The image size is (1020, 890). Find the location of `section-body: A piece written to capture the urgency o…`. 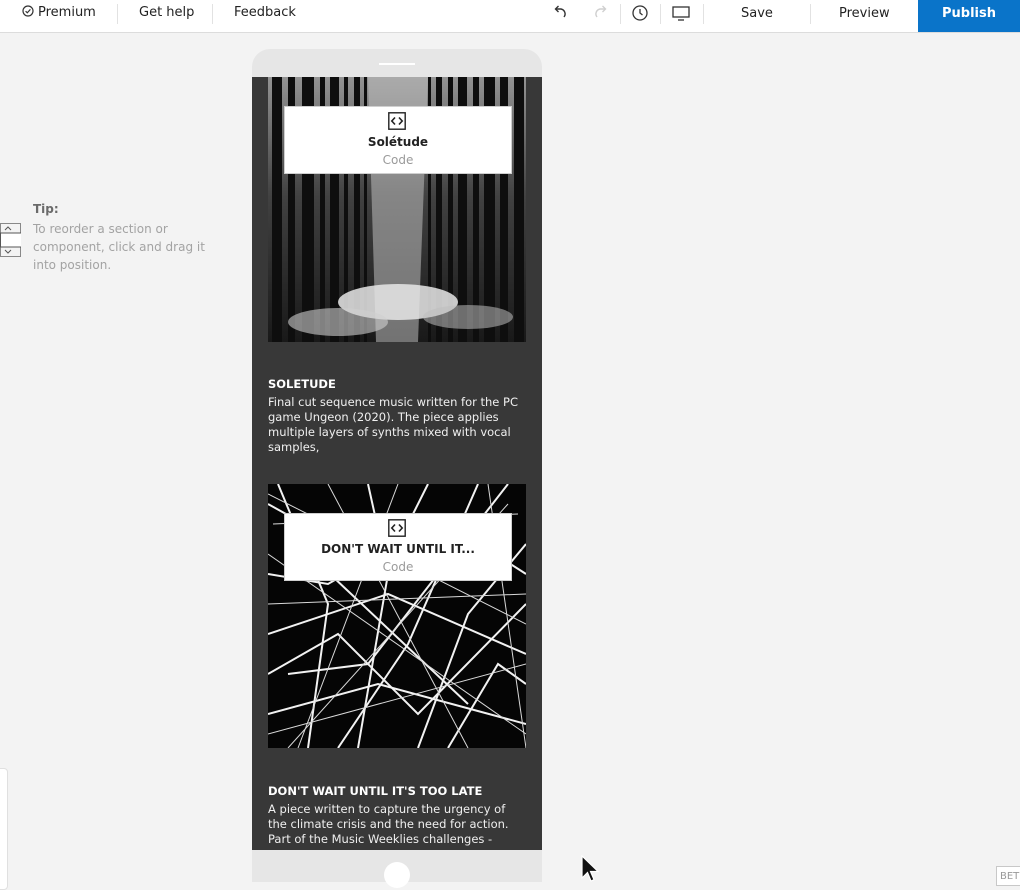

section-body: A piece written to capture the urgency o… is located at coordinates (388, 824).